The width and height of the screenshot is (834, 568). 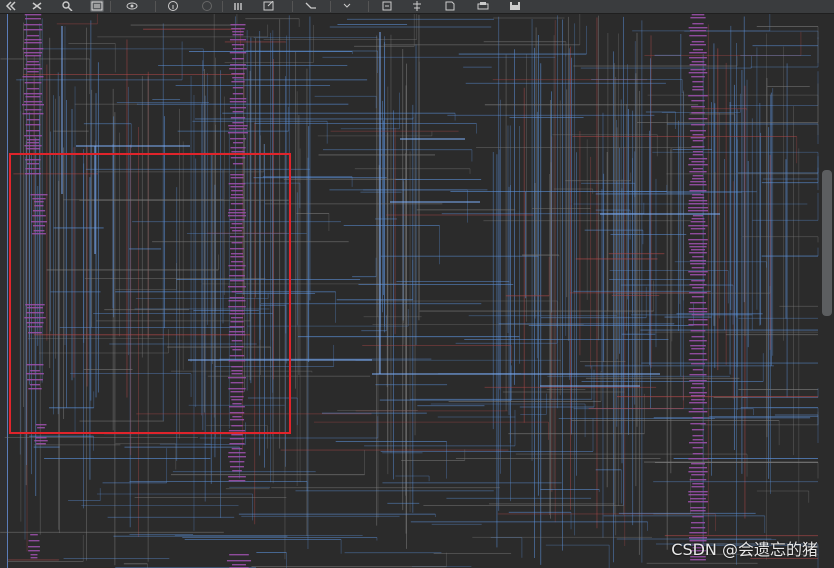 I want to click on info-button, so click(x=173, y=6).